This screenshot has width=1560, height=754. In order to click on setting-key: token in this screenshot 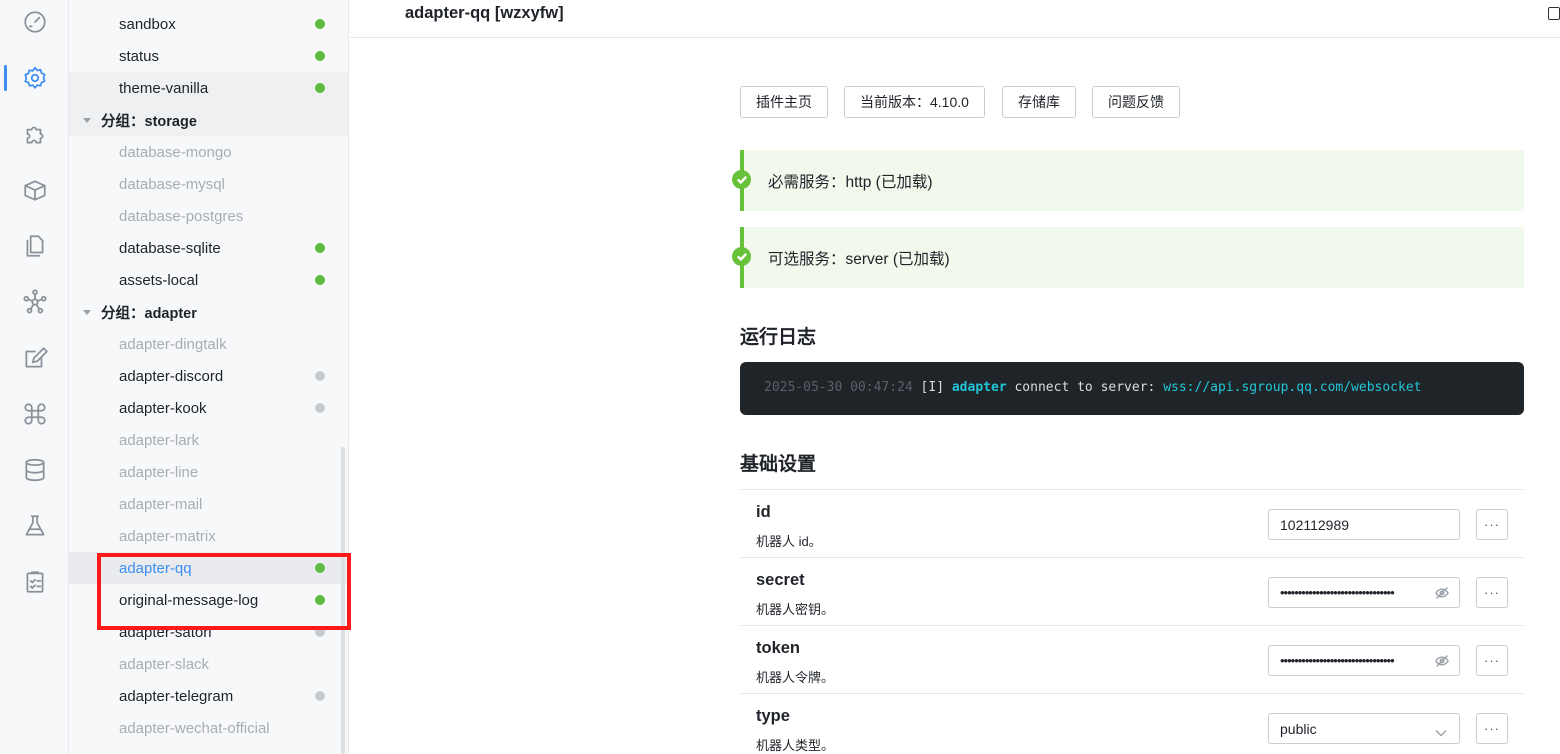, I will do `click(778, 648)`.